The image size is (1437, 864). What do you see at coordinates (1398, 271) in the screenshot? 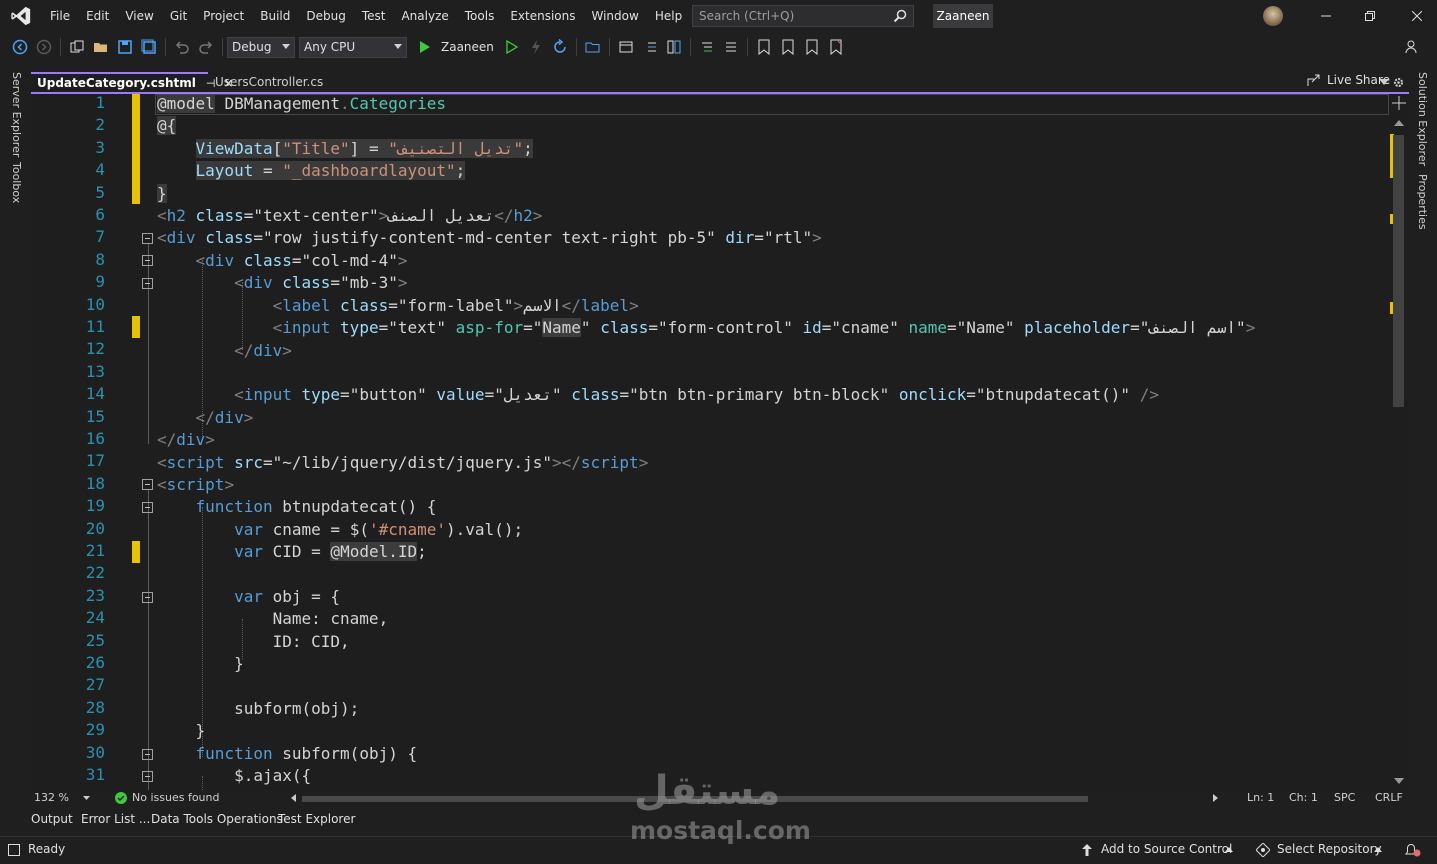
I see `vertical-scroll-thumb` at bounding box center [1398, 271].